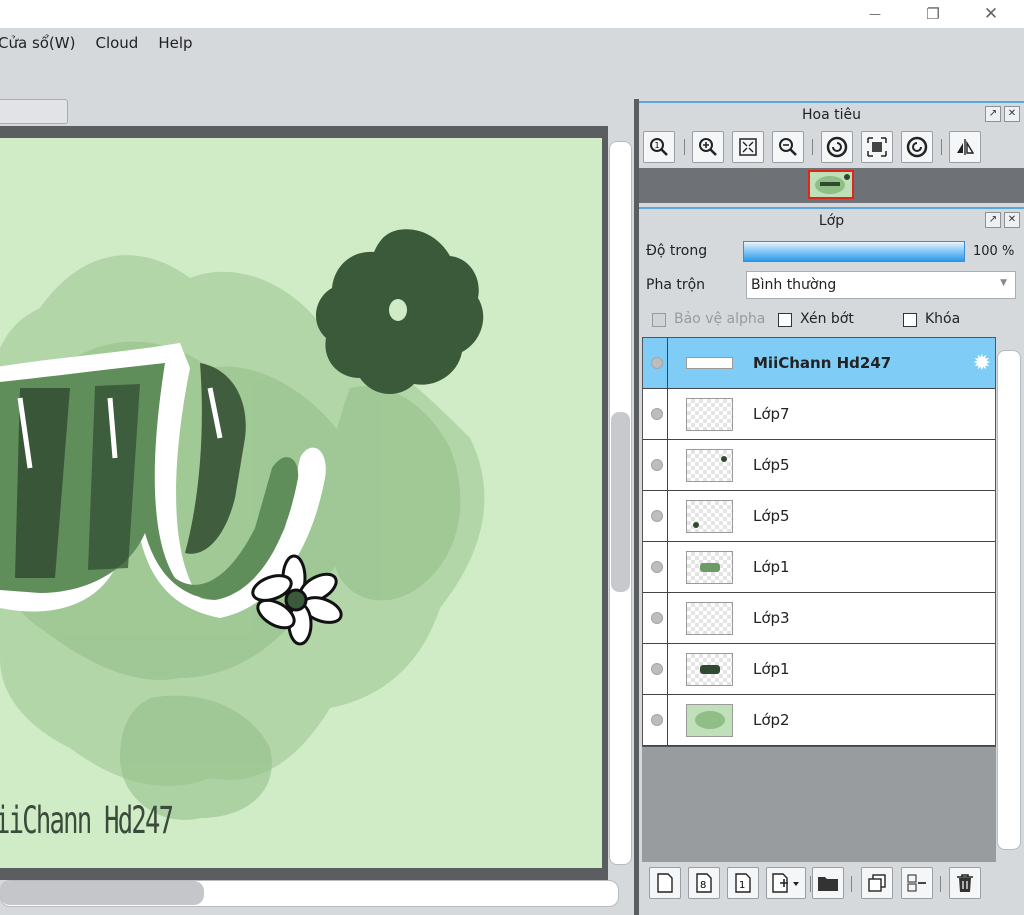 The width and height of the screenshot is (1024, 915). I want to click on delete-layer-button, so click(965, 883).